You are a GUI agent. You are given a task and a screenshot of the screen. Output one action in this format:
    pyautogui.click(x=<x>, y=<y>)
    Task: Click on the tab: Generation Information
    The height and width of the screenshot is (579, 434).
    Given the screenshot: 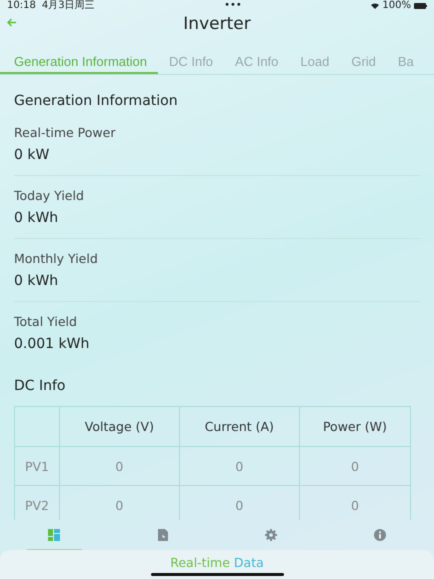 What is the action you would take?
    pyautogui.click(x=79, y=63)
    